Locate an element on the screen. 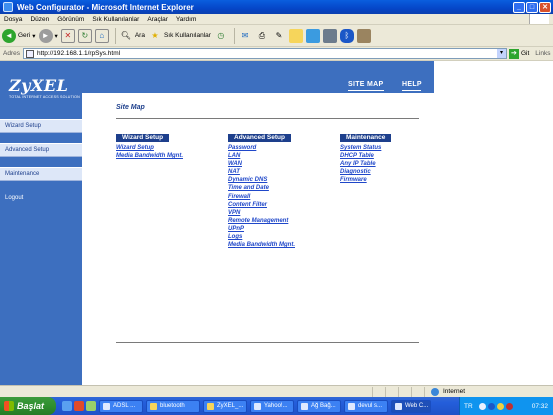 This screenshot has width=553, height=415. link-wizard-setup: Wizard Setup is located at coordinates (149, 148).